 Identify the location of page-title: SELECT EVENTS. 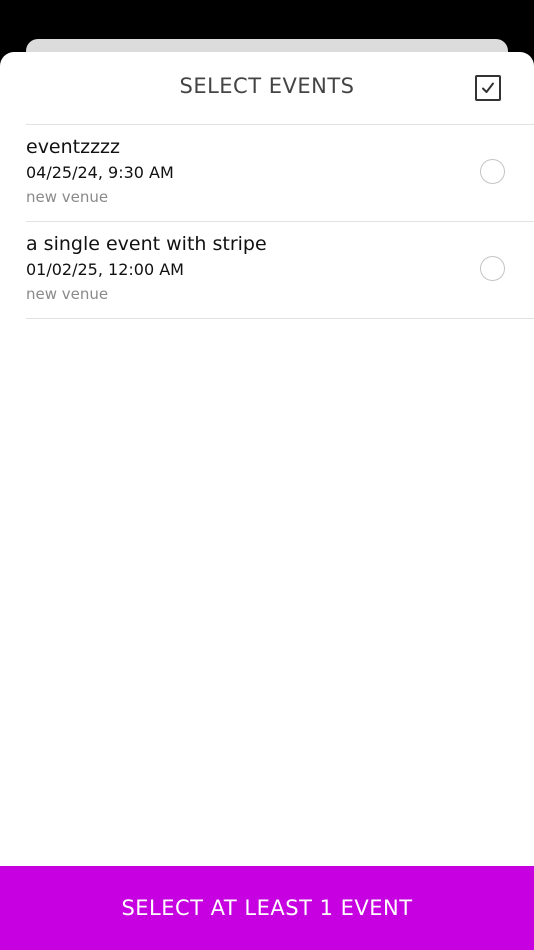
(267, 86).